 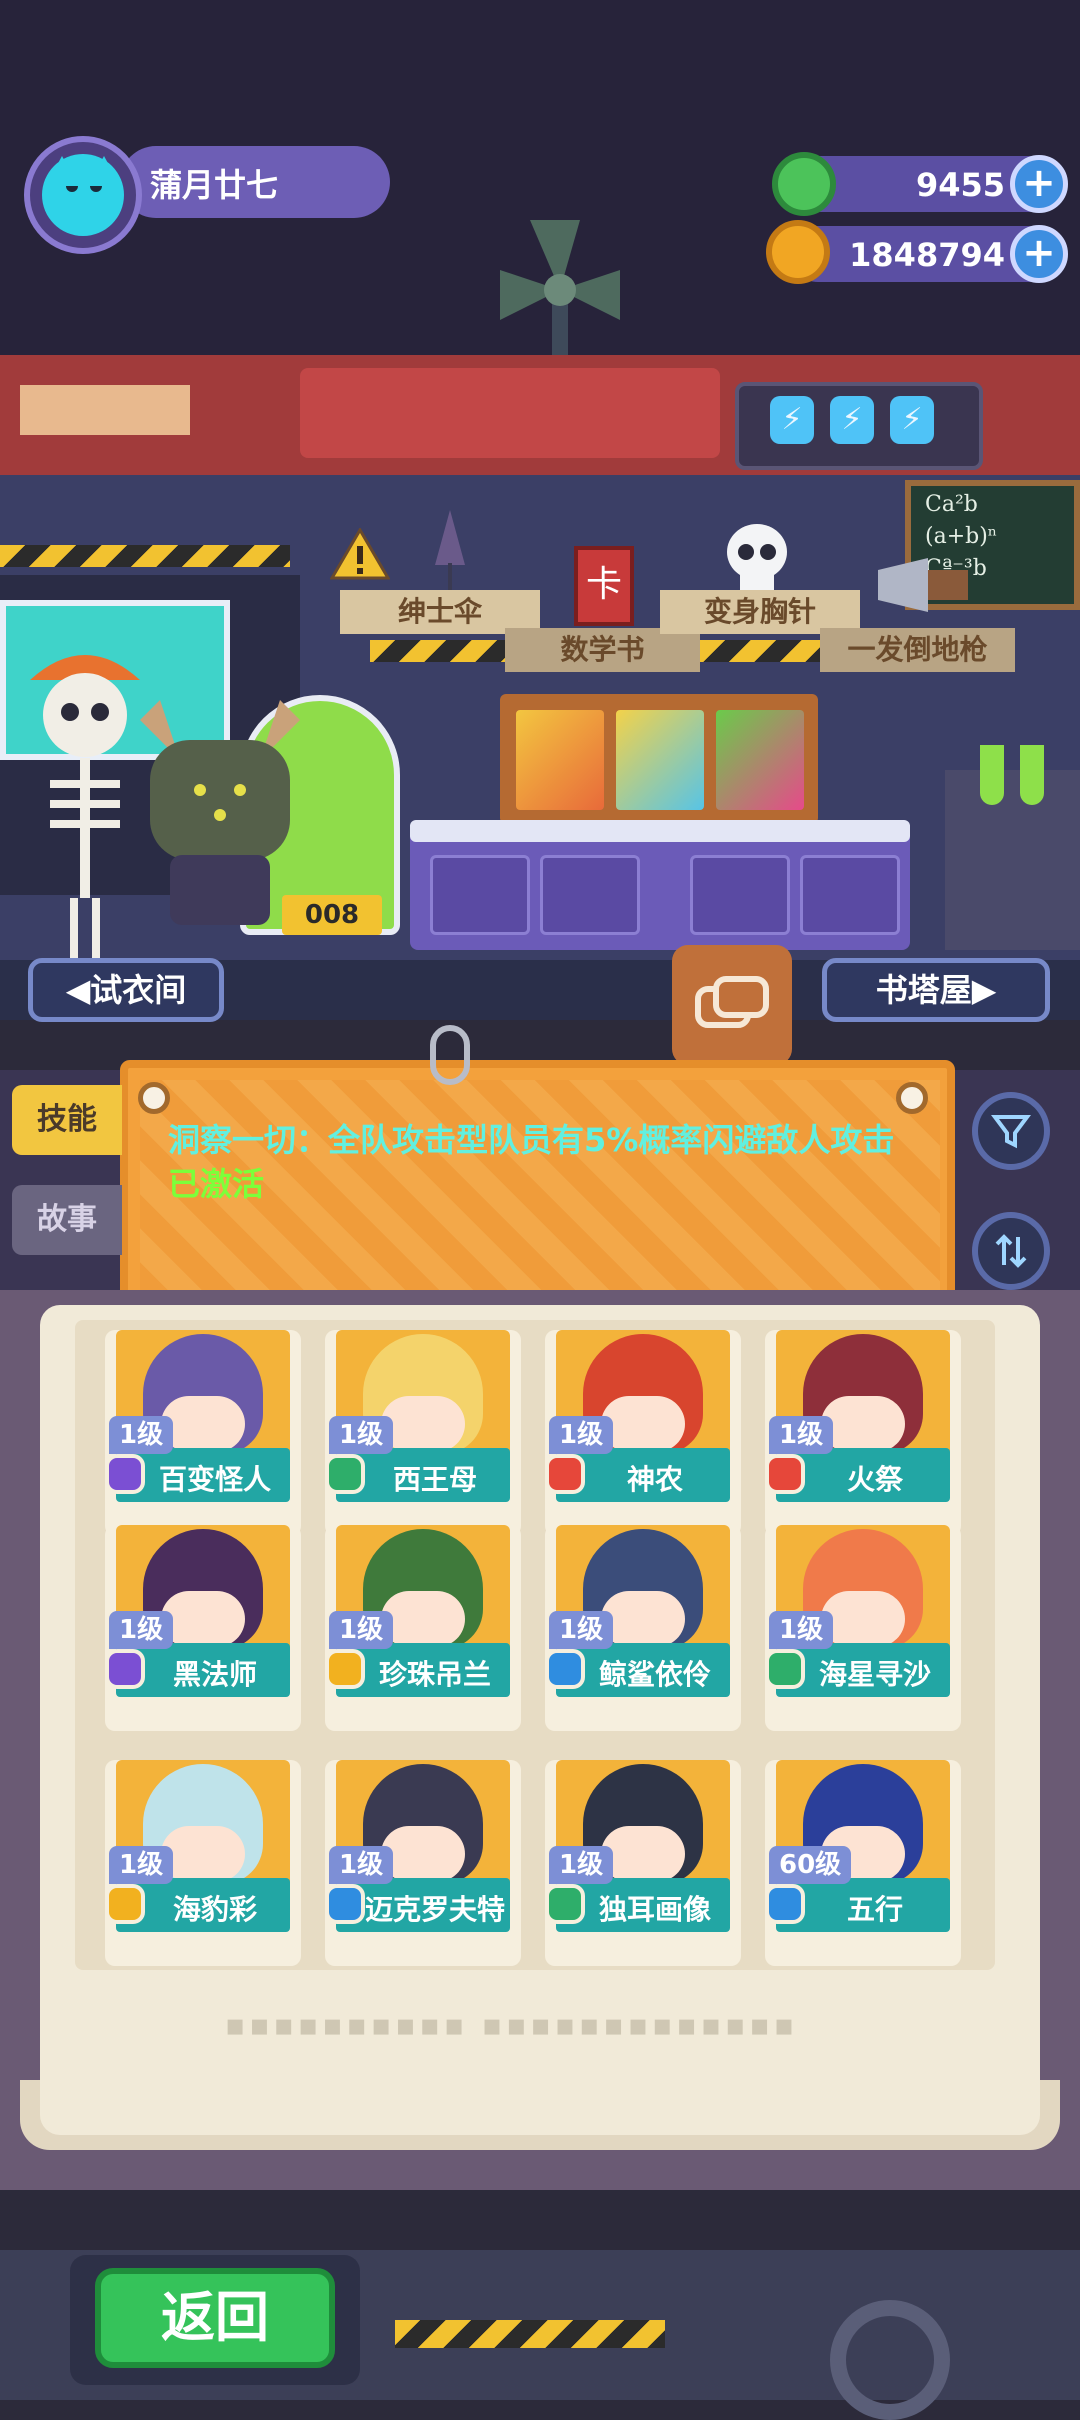 What do you see at coordinates (890, 2360) in the screenshot?
I see `gear-icon` at bounding box center [890, 2360].